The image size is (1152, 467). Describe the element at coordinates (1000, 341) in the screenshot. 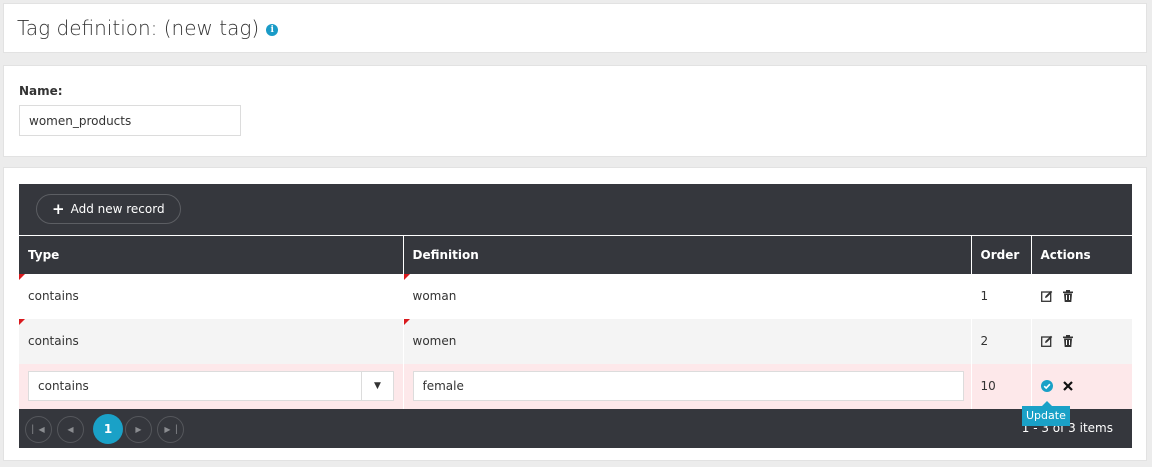

I see `cell-order: 2` at that location.